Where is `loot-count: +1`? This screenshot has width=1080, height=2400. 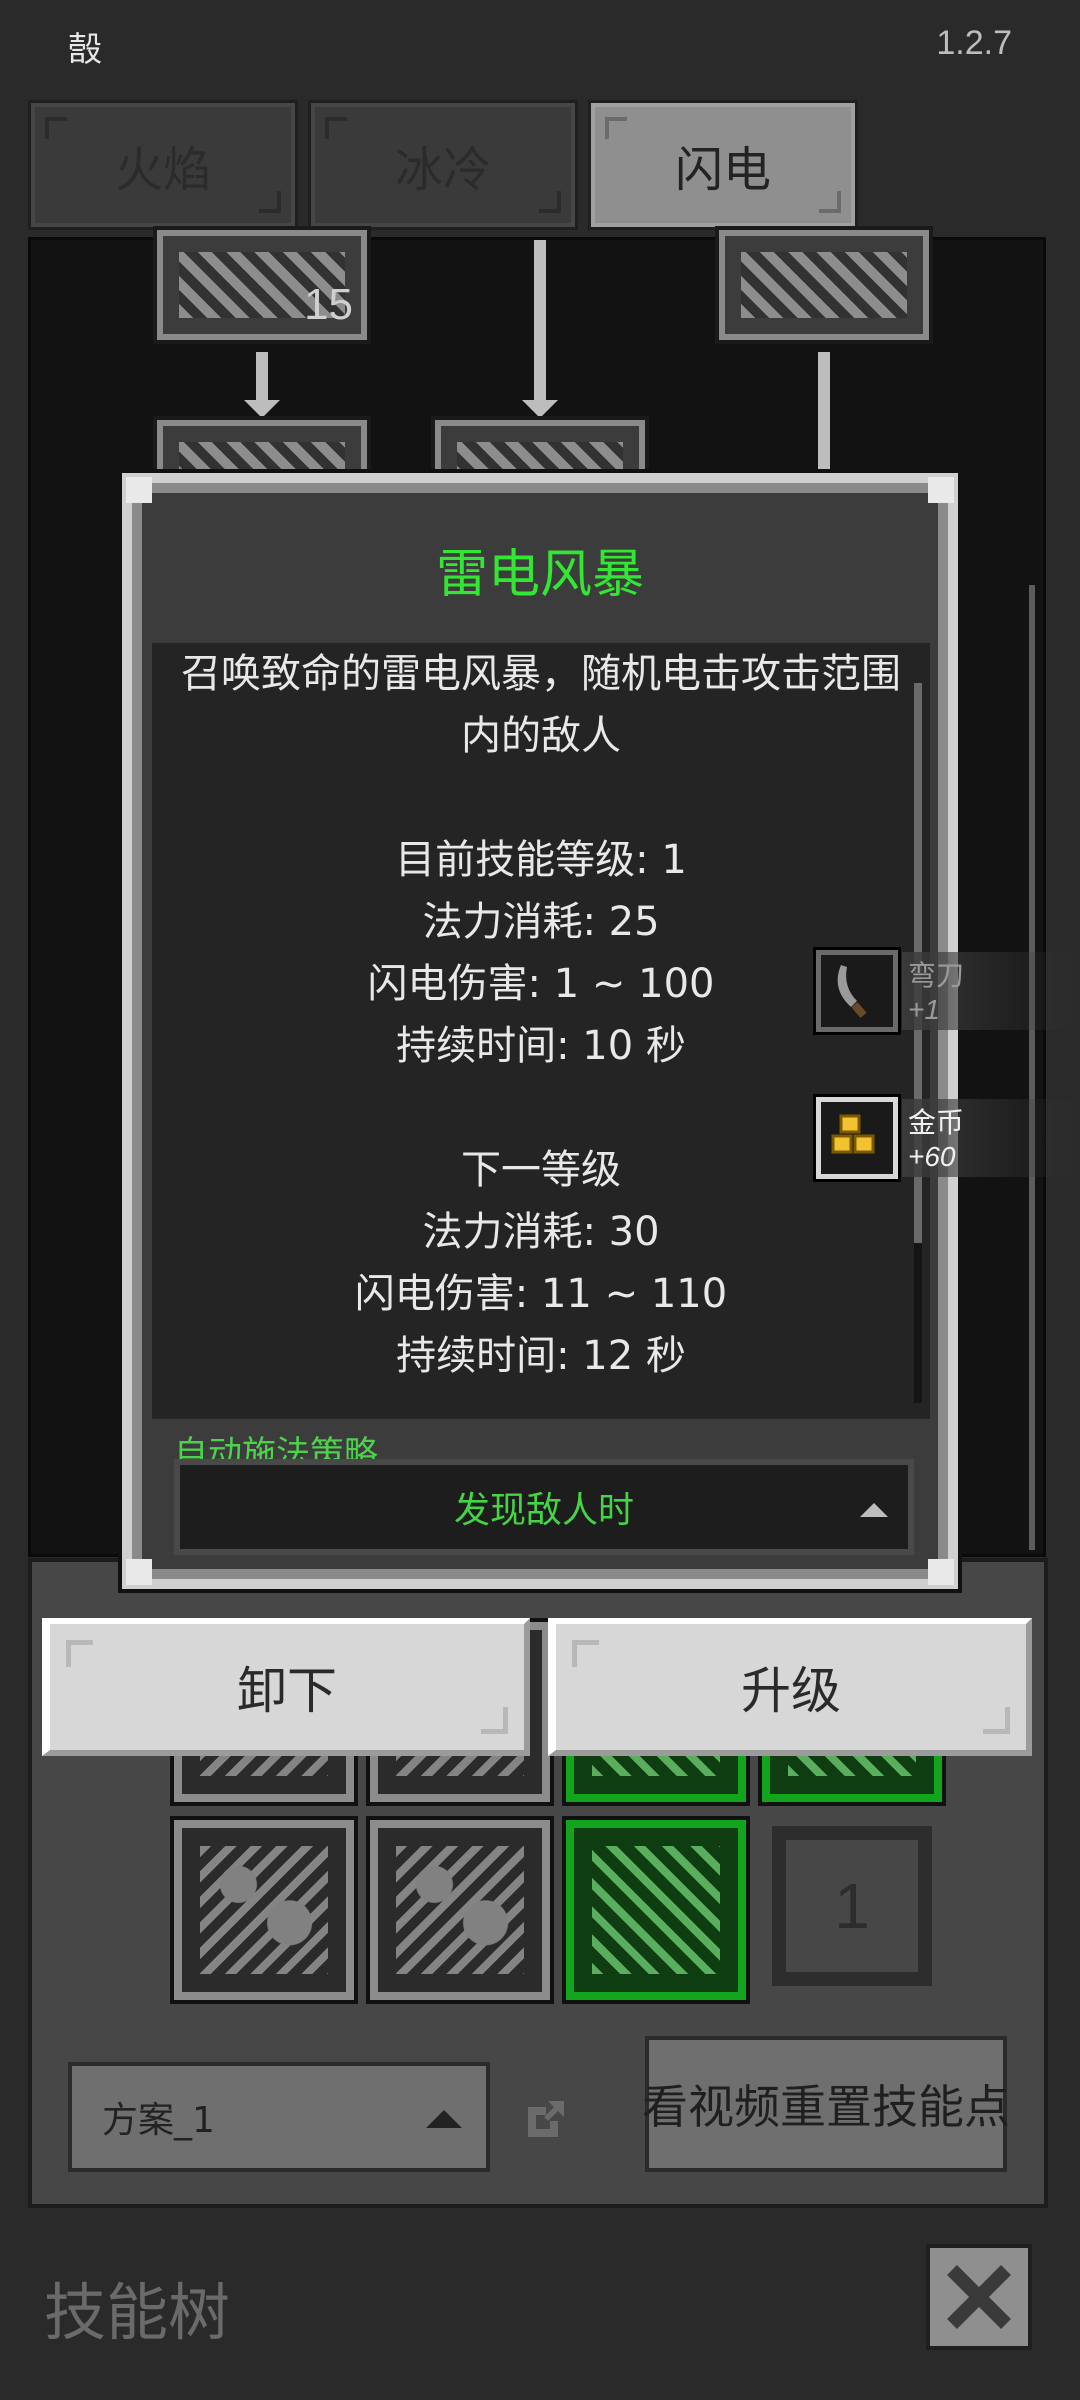 loot-count: +1 is located at coordinates (924, 1009).